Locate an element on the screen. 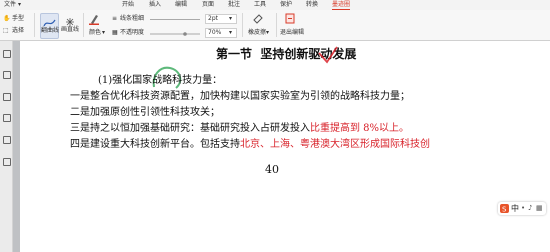 The image size is (550, 252). attachment-icon is located at coordinates (7, 118).